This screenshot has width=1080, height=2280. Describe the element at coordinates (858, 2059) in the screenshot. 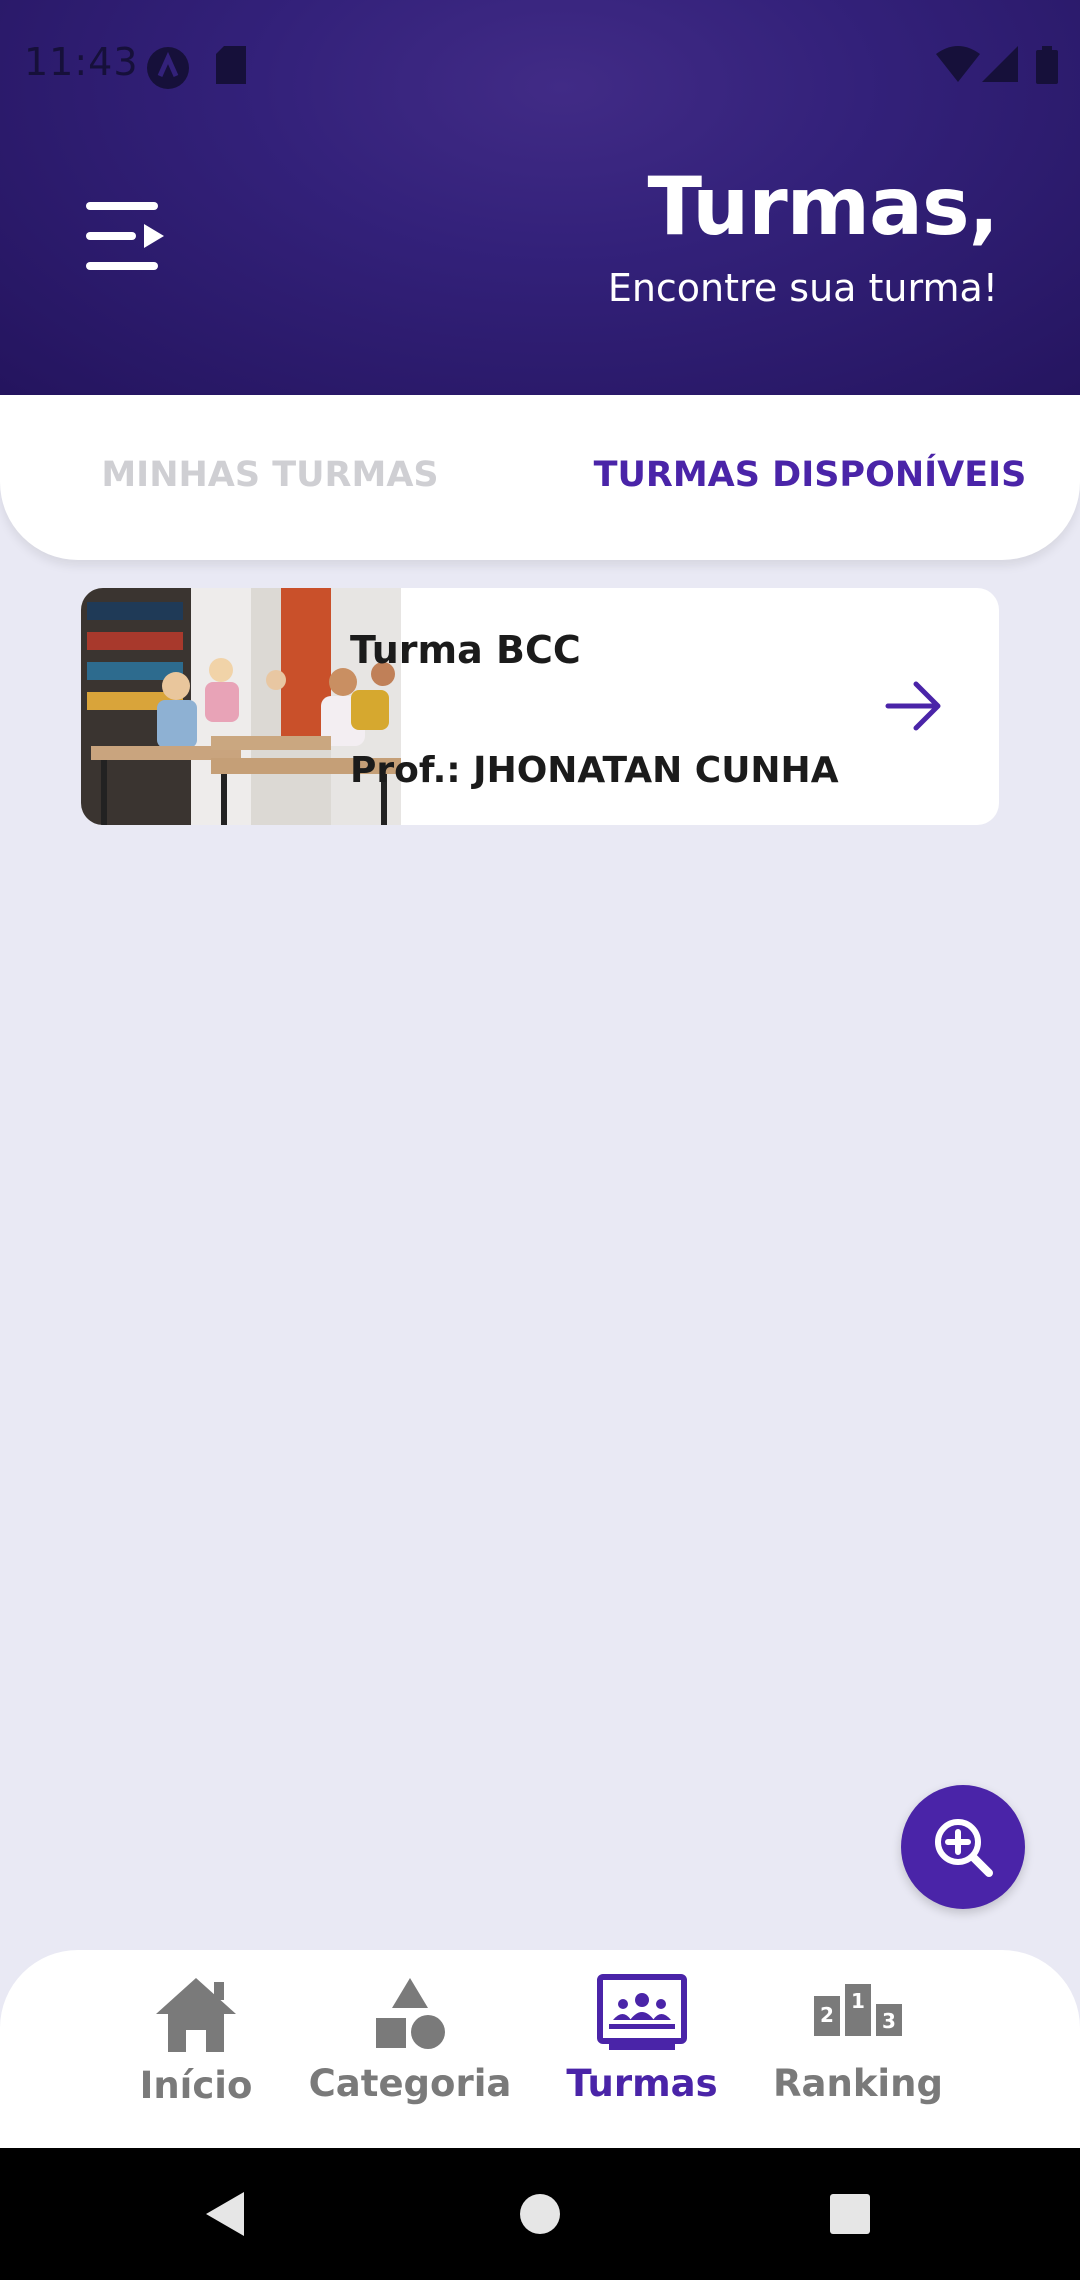

I see `nav-item-ranking: 2 1 3 Ranking` at that location.